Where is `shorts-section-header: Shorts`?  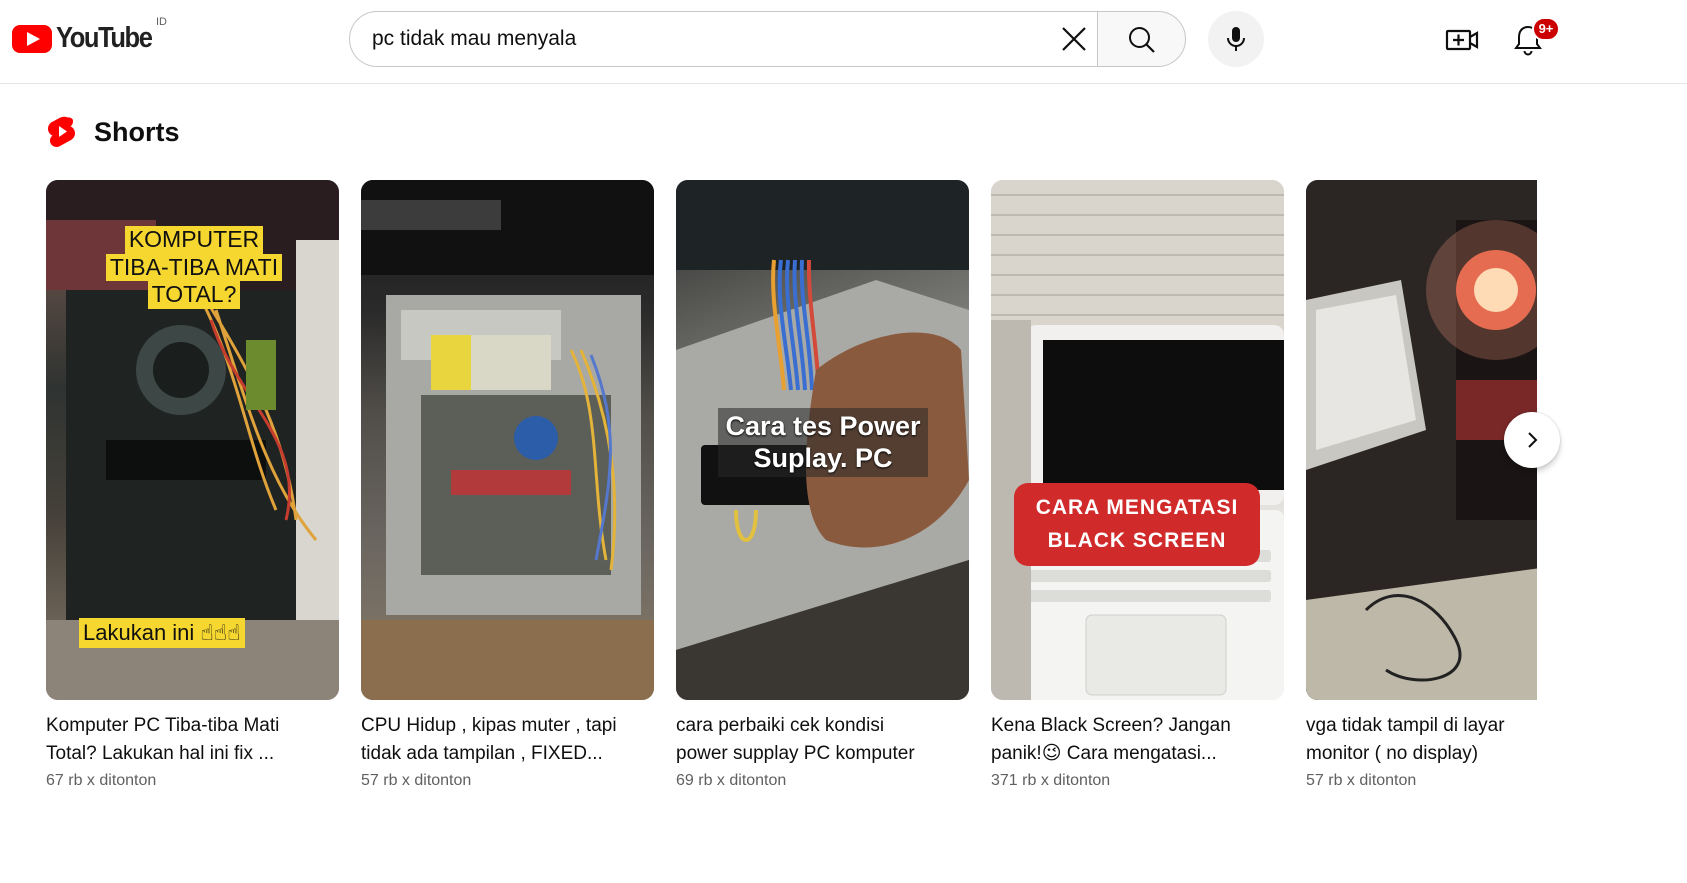
shorts-section-header: Shorts is located at coordinates (113, 132).